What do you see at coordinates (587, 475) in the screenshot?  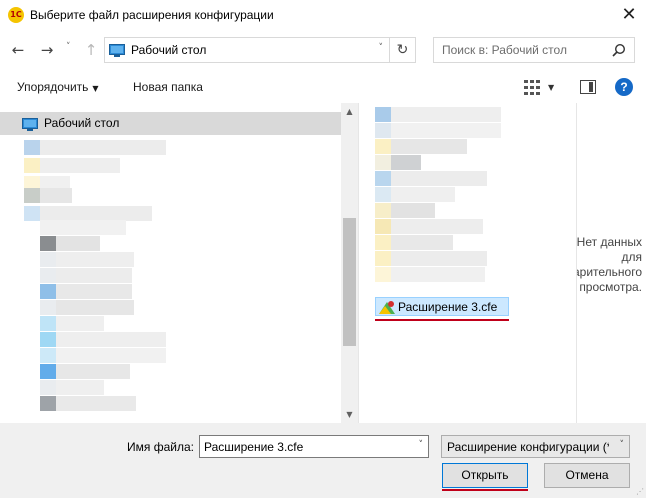 I see `cancel-button: Отмена` at bounding box center [587, 475].